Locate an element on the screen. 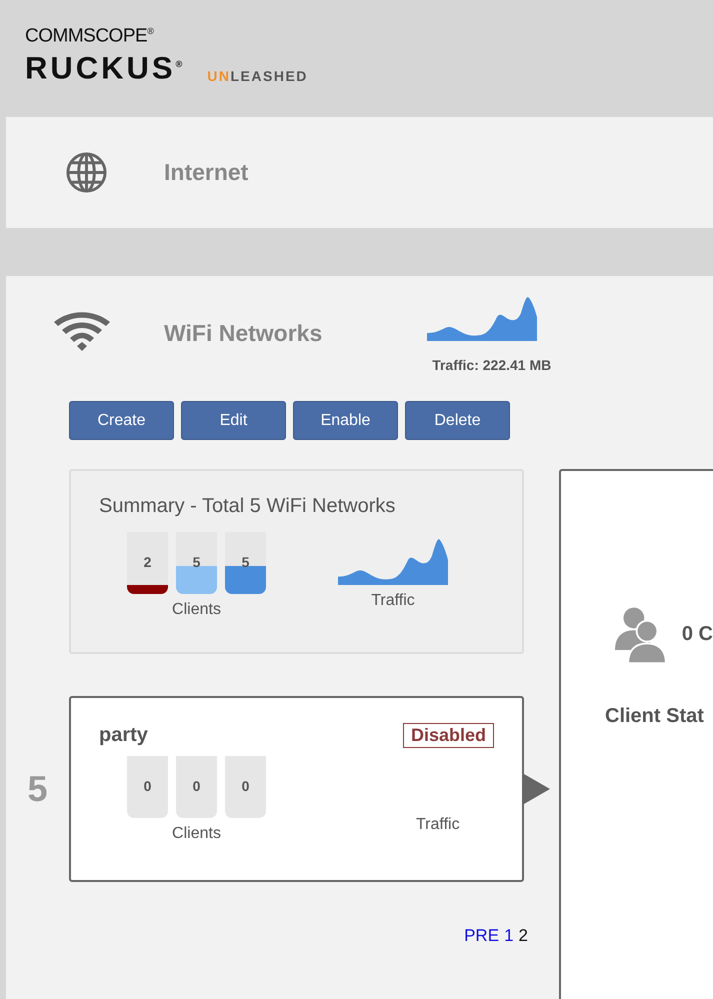 The image size is (713, 999). client-bar: 2 is located at coordinates (147, 563).